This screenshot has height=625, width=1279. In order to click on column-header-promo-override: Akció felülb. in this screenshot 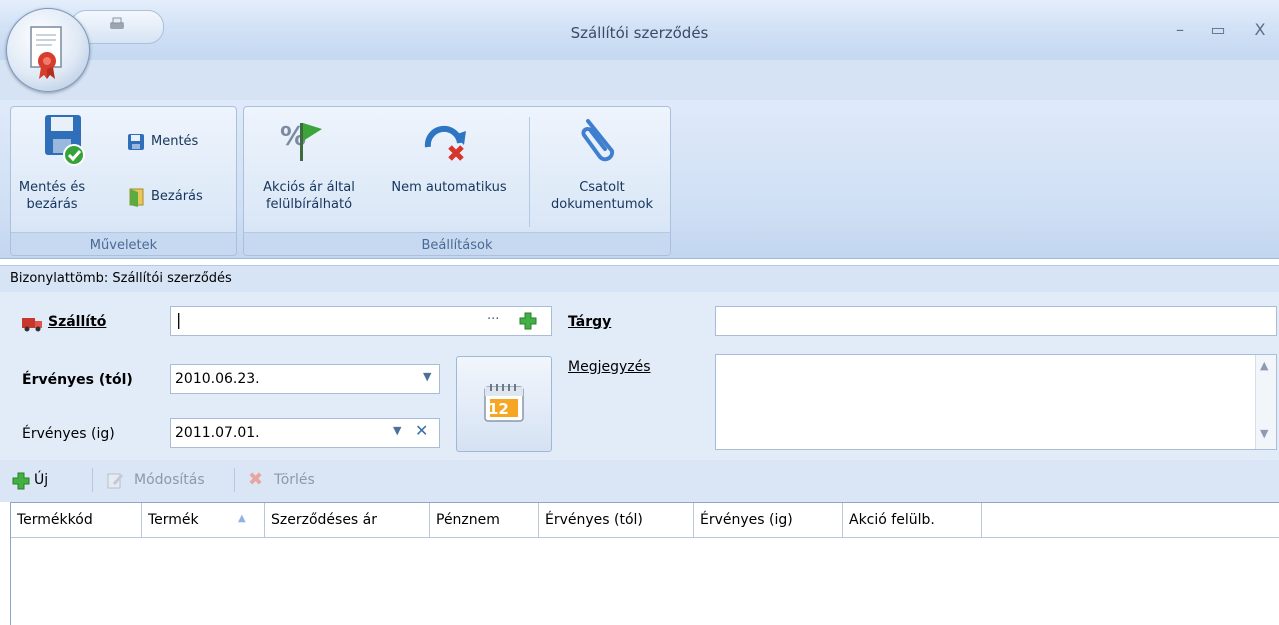, I will do `click(912, 520)`.